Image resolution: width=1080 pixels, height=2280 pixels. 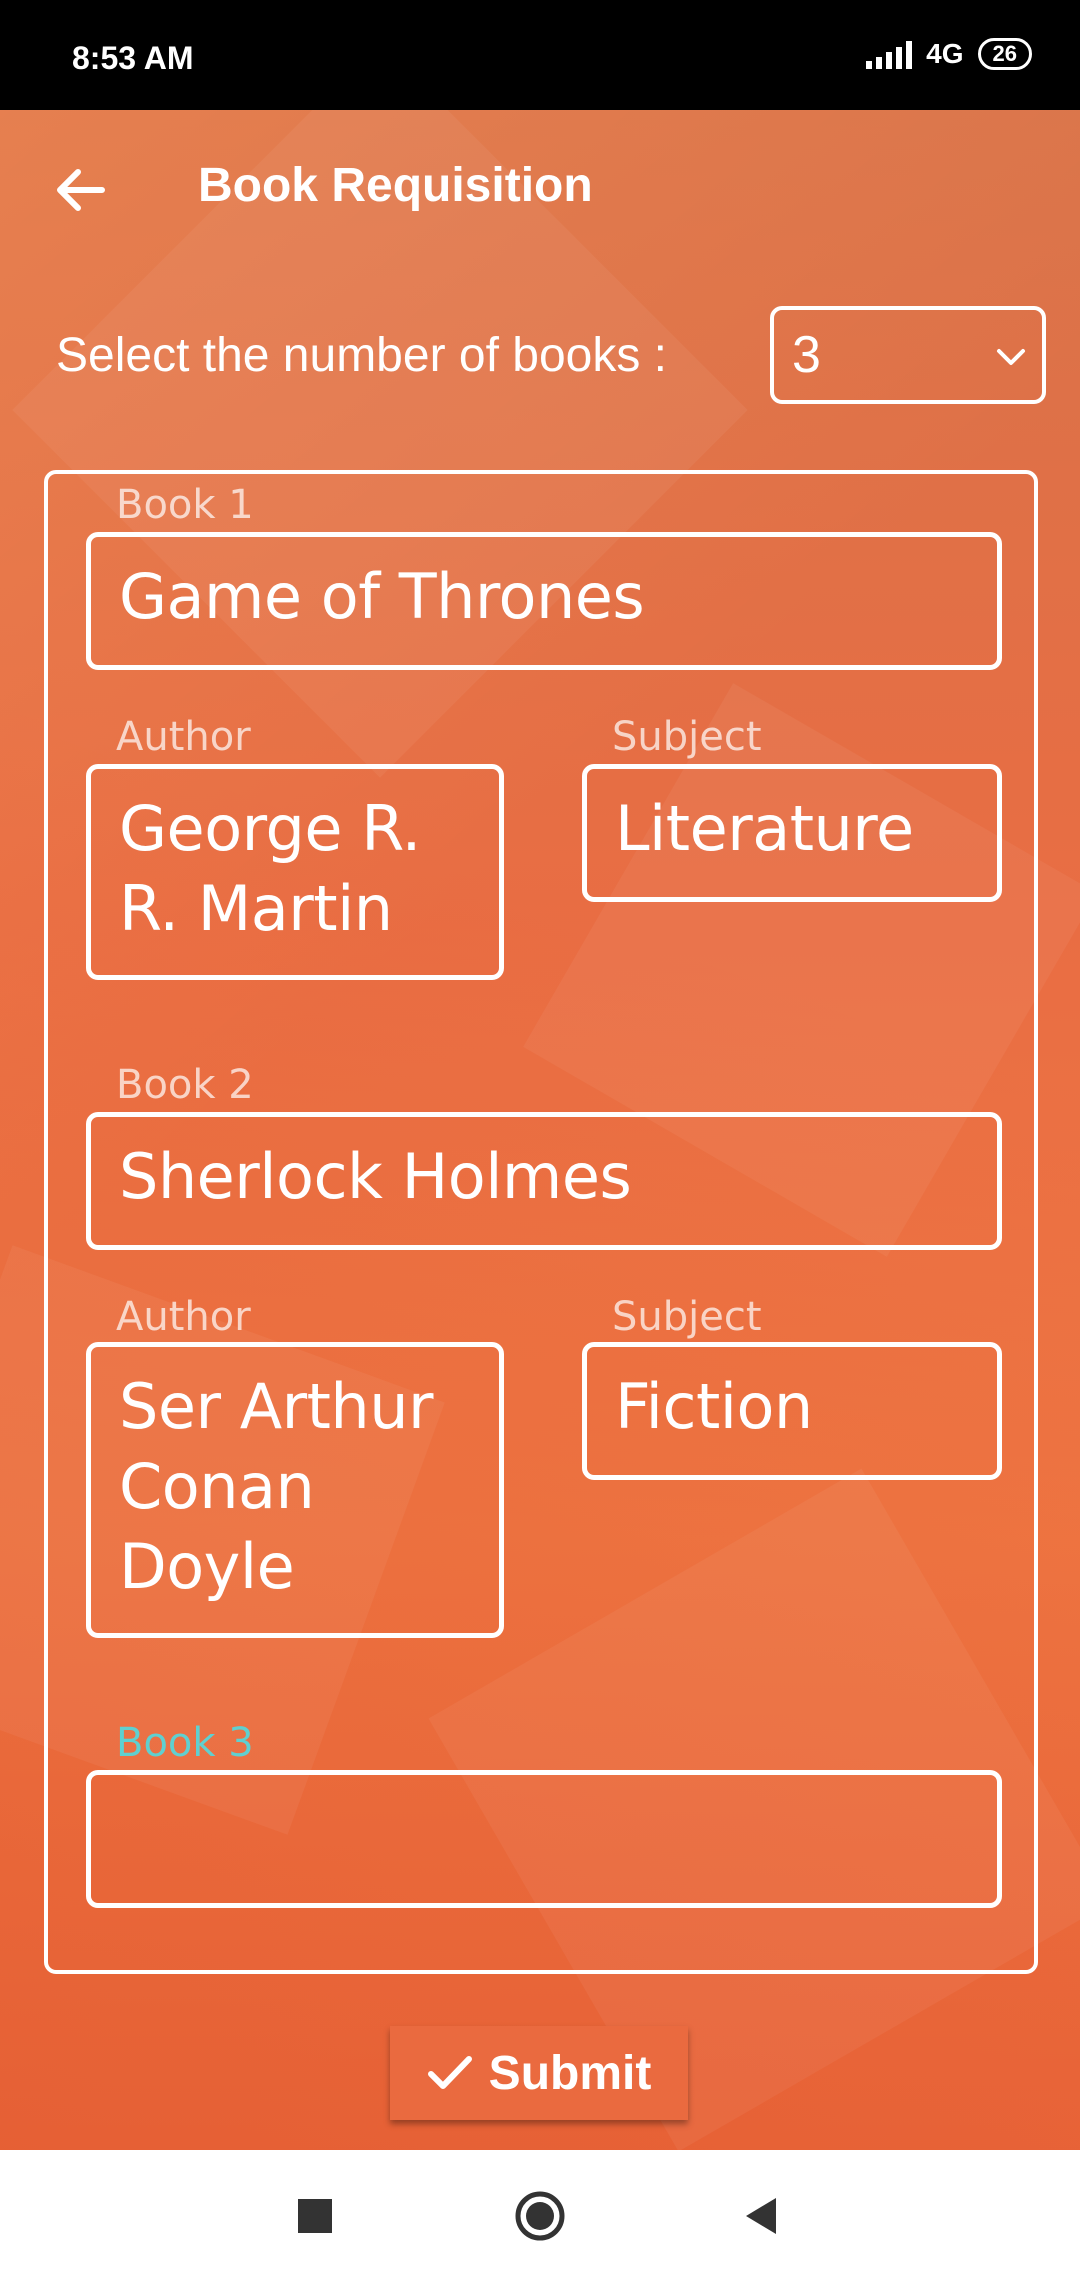 I want to click on chevron-down-icon, so click(x=1011, y=357).